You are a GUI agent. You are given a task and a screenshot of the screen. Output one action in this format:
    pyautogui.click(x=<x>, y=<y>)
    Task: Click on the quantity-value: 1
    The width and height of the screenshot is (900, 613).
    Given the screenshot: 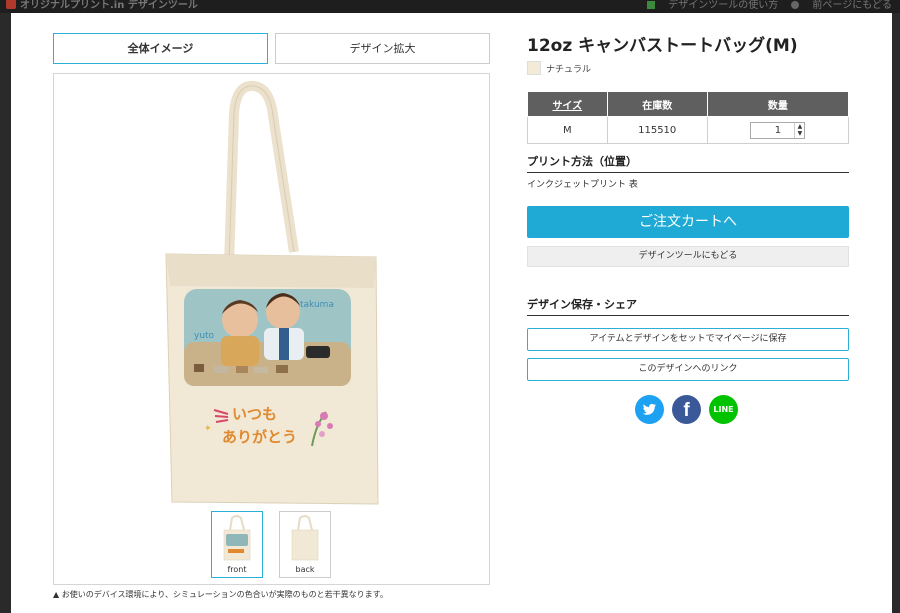 What is the action you would take?
    pyautogui.click(x=778, y=130)
    